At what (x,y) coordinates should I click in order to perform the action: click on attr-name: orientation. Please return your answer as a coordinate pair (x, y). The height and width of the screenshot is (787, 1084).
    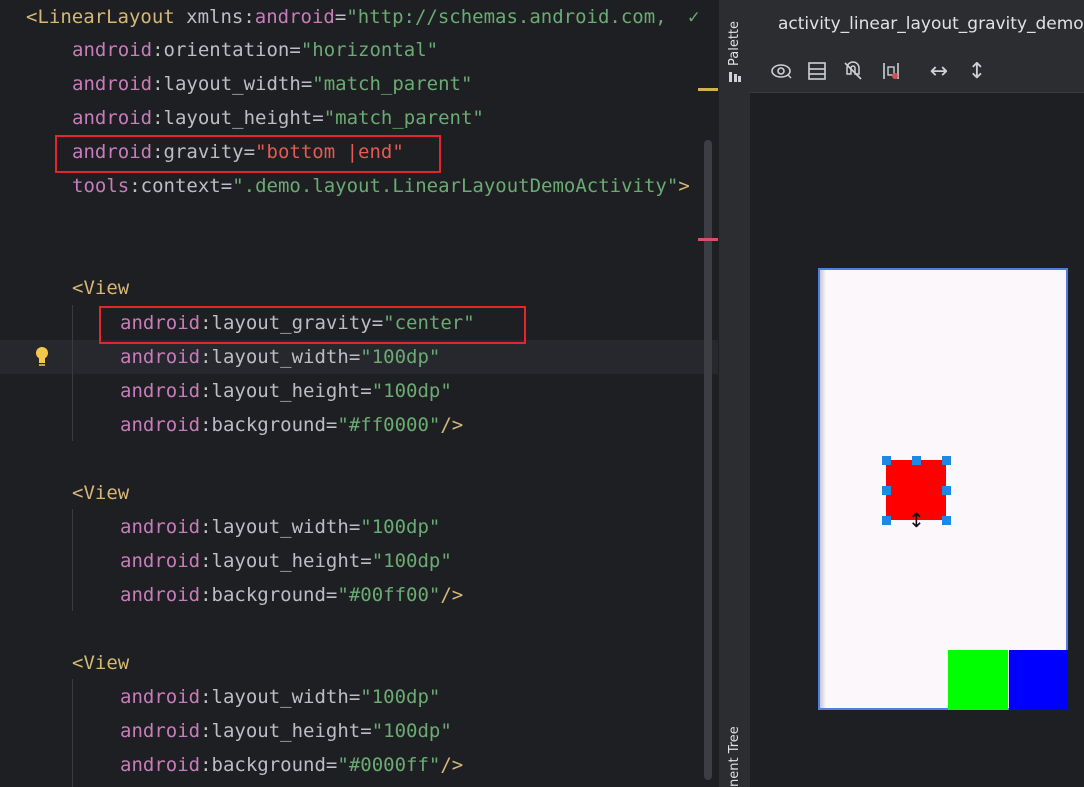
    Looking at the image, I should click on (226, 50).